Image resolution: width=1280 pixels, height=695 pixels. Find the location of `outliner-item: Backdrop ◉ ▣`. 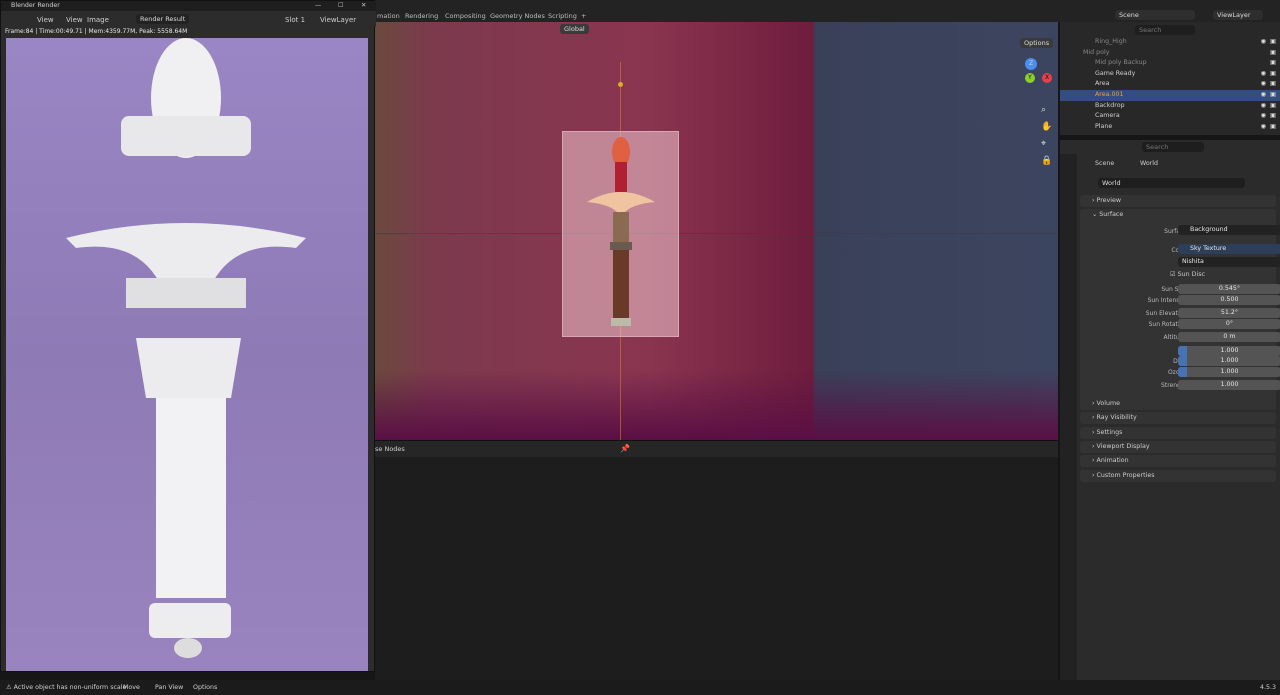

outliner-item: Backdrop ◉ ▣ is located at coordinates (1170, 106).